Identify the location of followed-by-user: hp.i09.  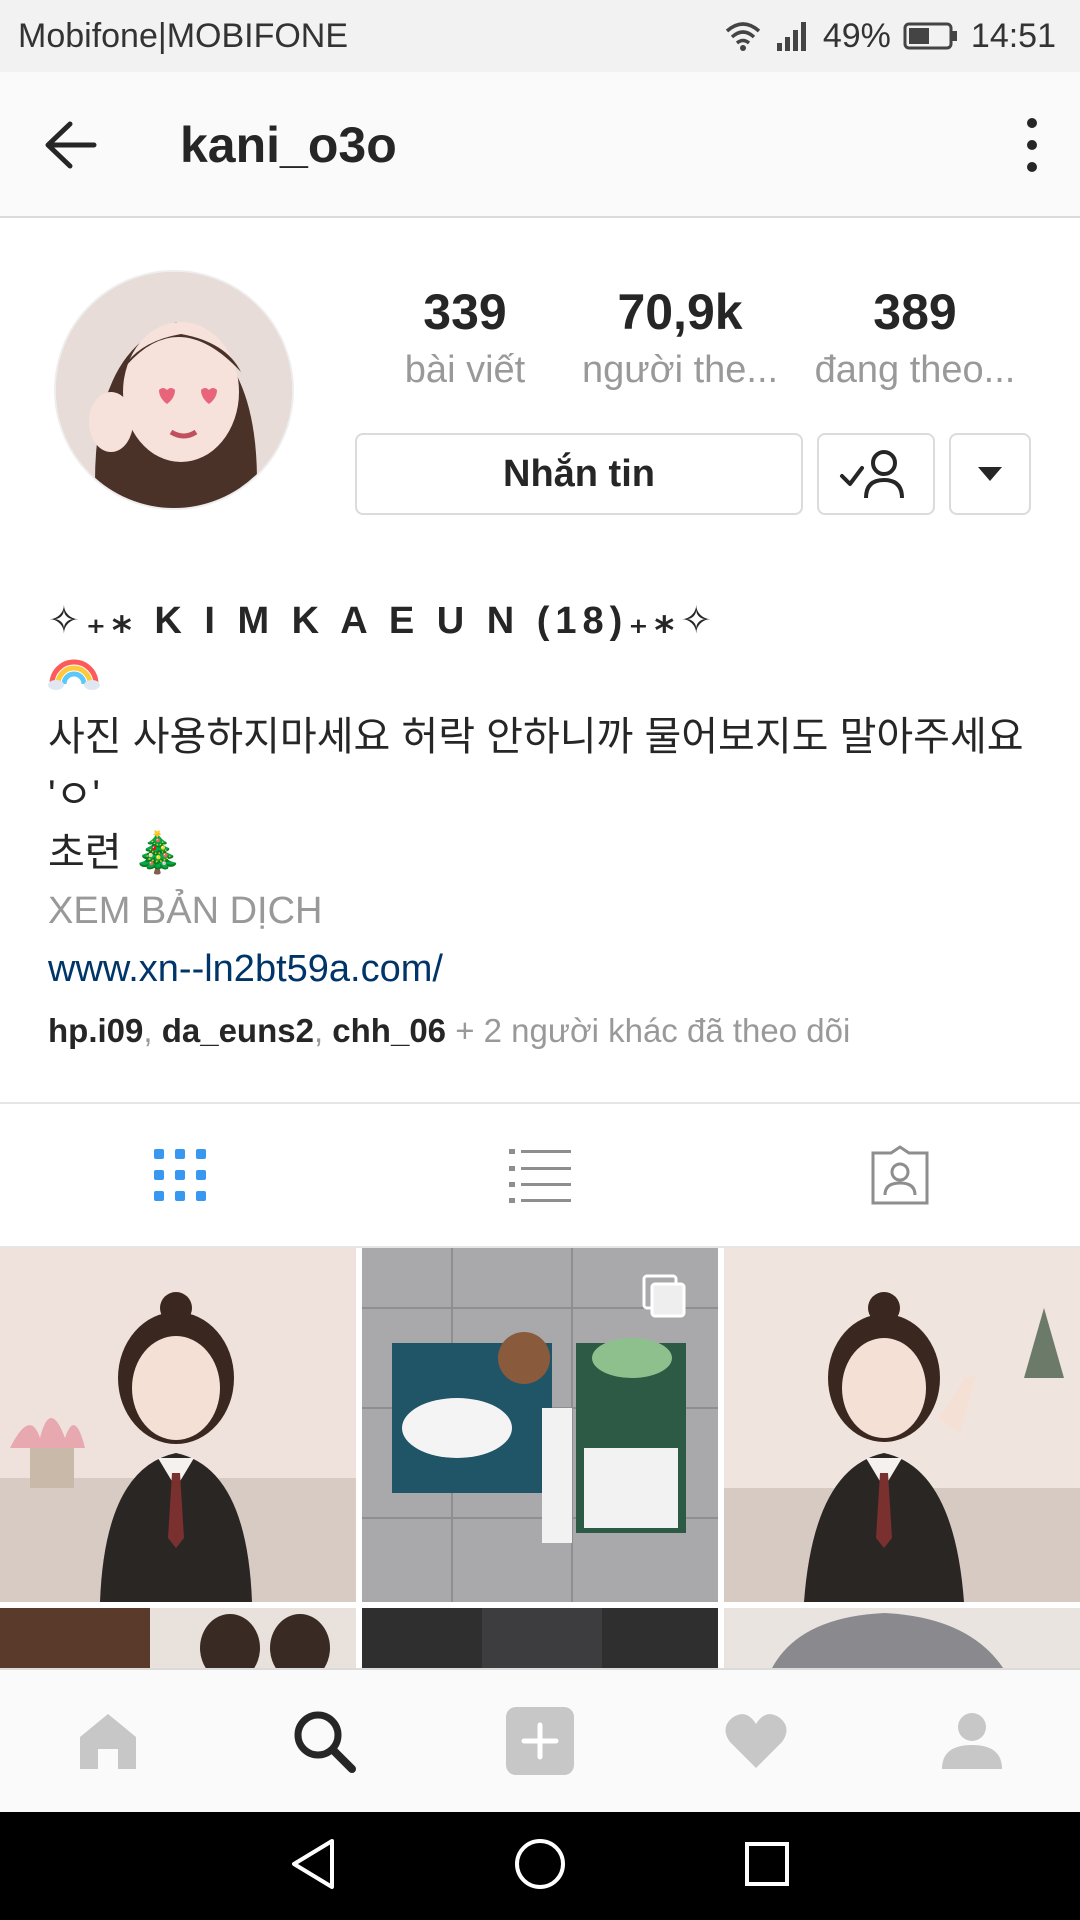
(95, 1030).